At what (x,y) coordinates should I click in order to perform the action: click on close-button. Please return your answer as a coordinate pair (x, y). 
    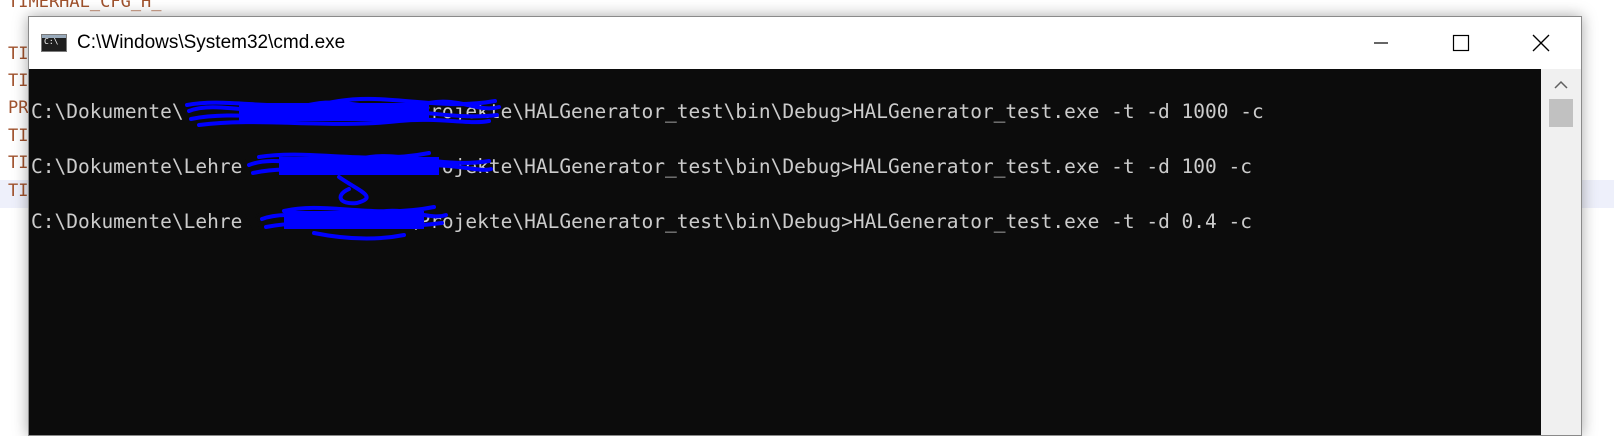
    Looking at the image, I should click on (1541, 43).